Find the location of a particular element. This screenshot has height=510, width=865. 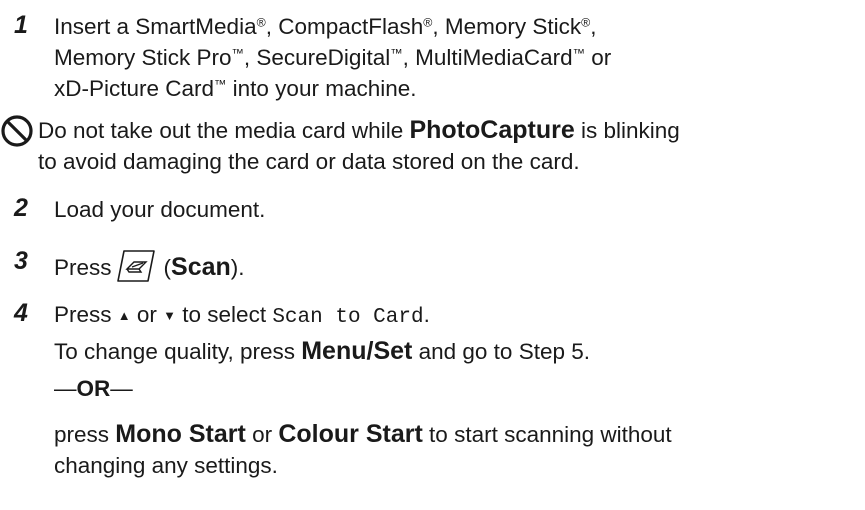

or-separator: —OR— is located at coordinates (93, 388).